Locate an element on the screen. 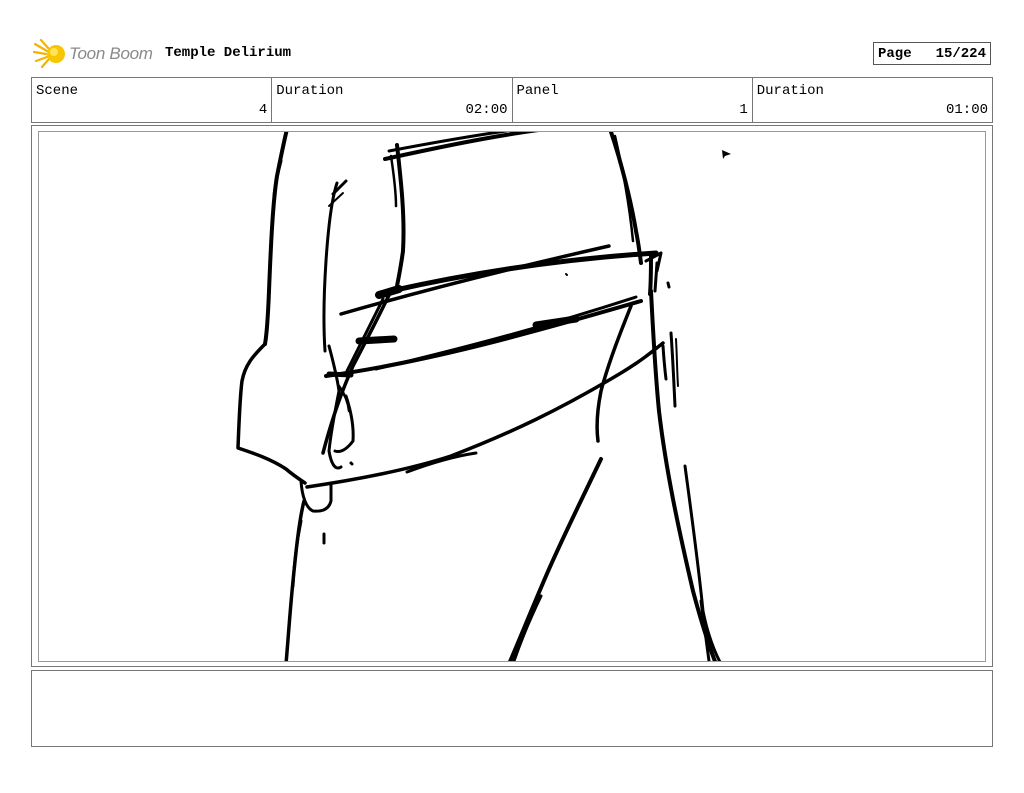  scene-cell: Scene 4 is located at coordinates (152, 100).